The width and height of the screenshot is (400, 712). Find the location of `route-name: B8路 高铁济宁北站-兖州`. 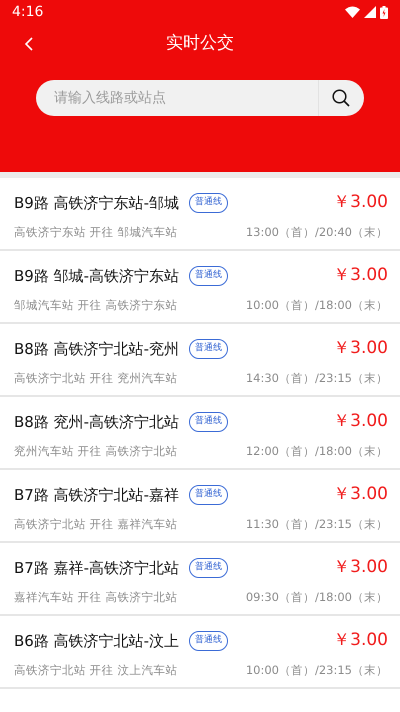

route-name: B8路 高铁济宁北站-兖州 is located at coordinates (97, 349).